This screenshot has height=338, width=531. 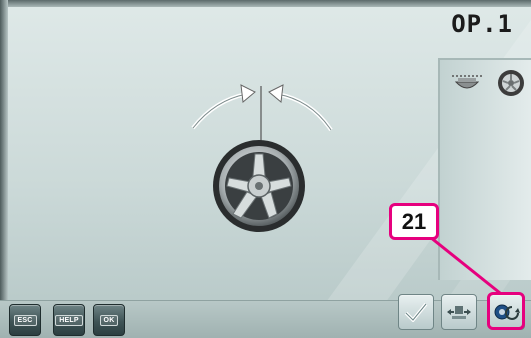 I want to click on esc-button: ESC, so click(x=25, y=320).